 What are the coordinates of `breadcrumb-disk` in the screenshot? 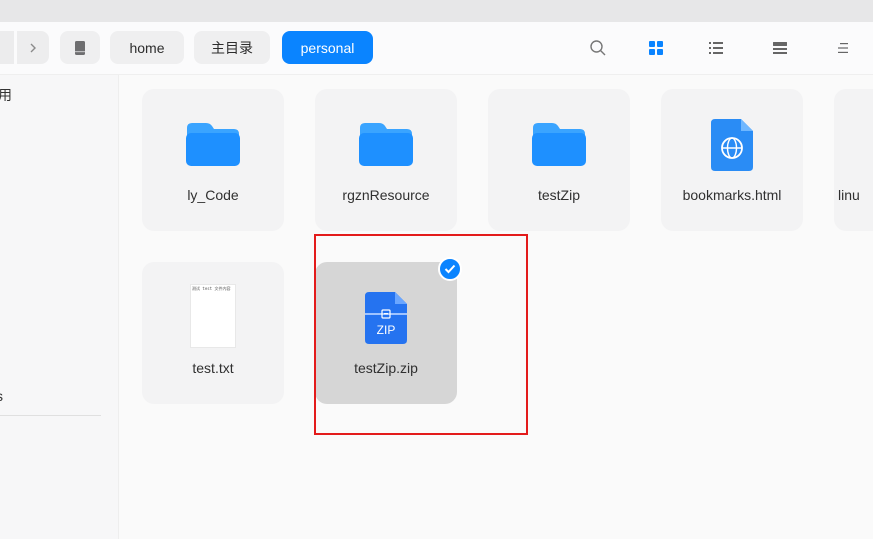 It's located at (80, 47).